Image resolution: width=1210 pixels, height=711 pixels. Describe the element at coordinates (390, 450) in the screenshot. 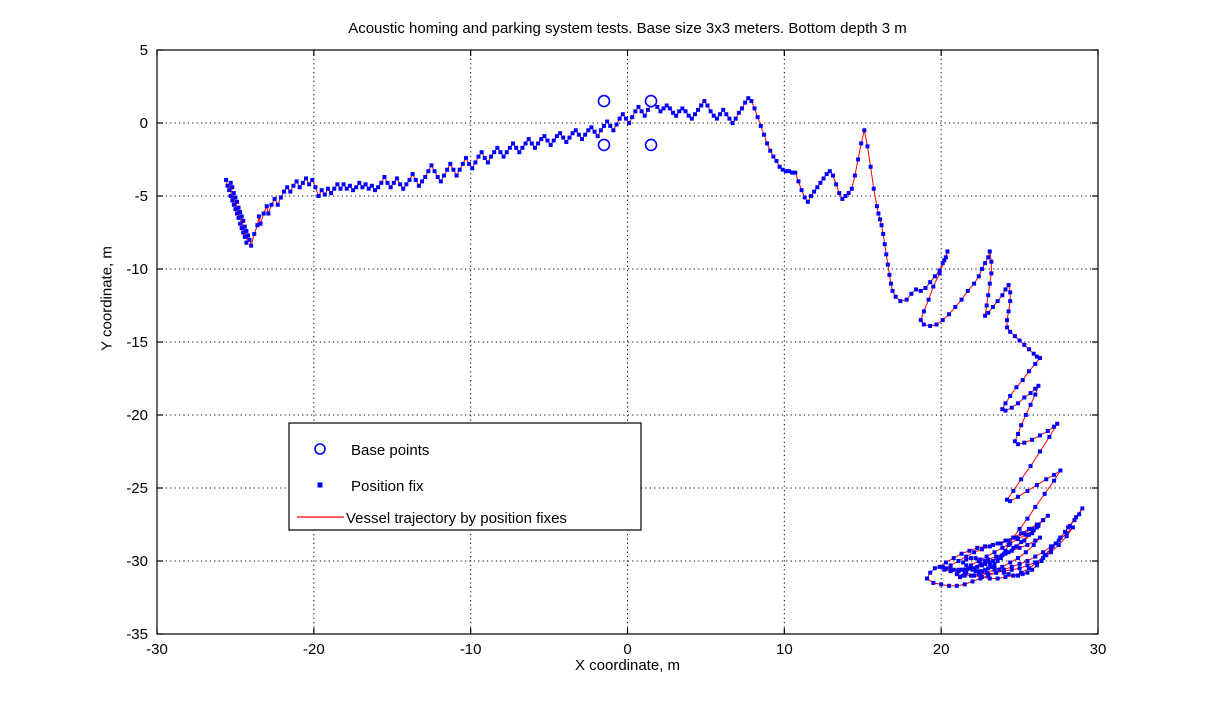

I see `legend-label-1: Base points` at that location.